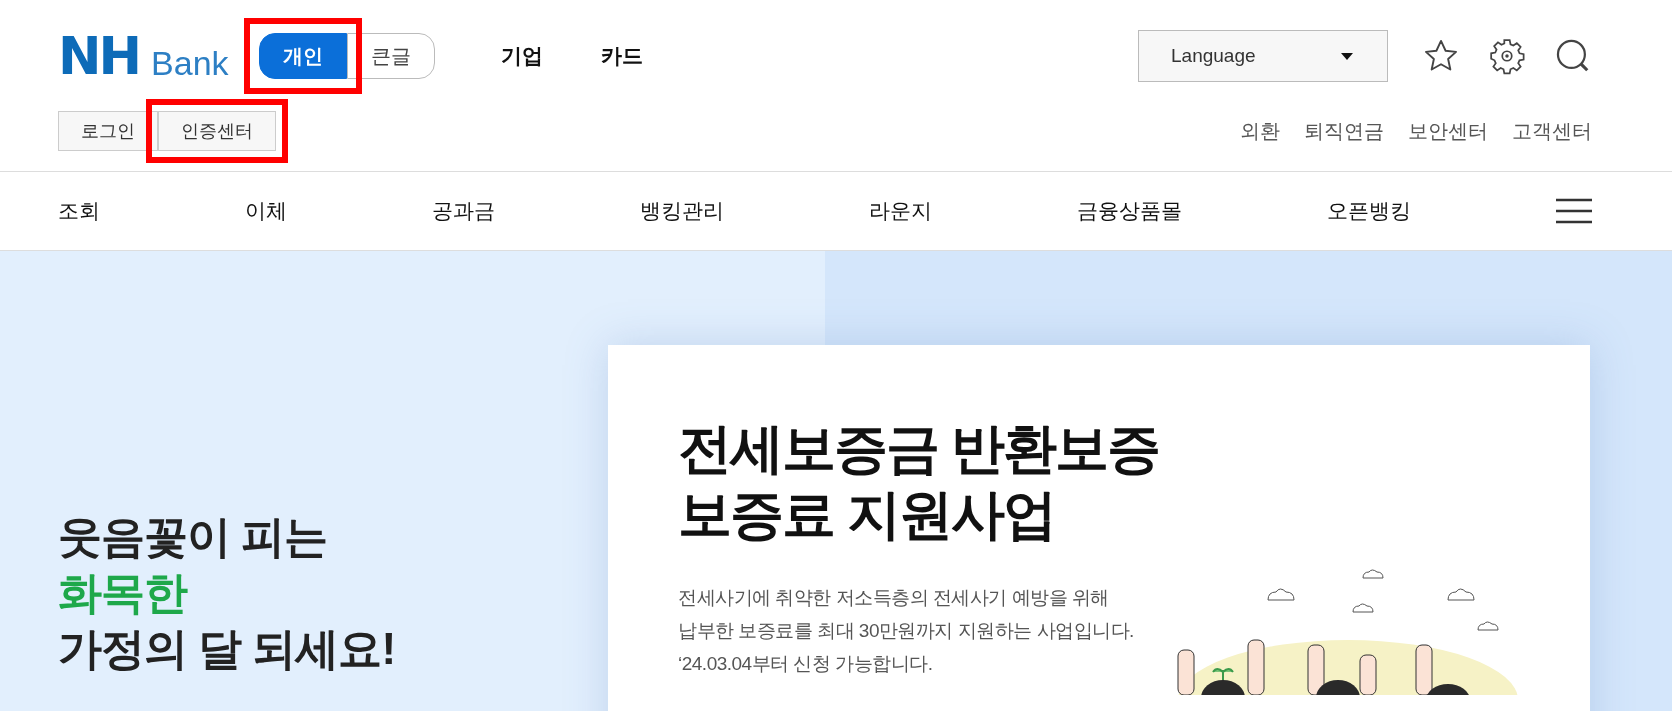  What do you see at coordinates (122, 593) in the screenshot?
I see `slogan-line: 화목한` at bounding box center [122, 593].